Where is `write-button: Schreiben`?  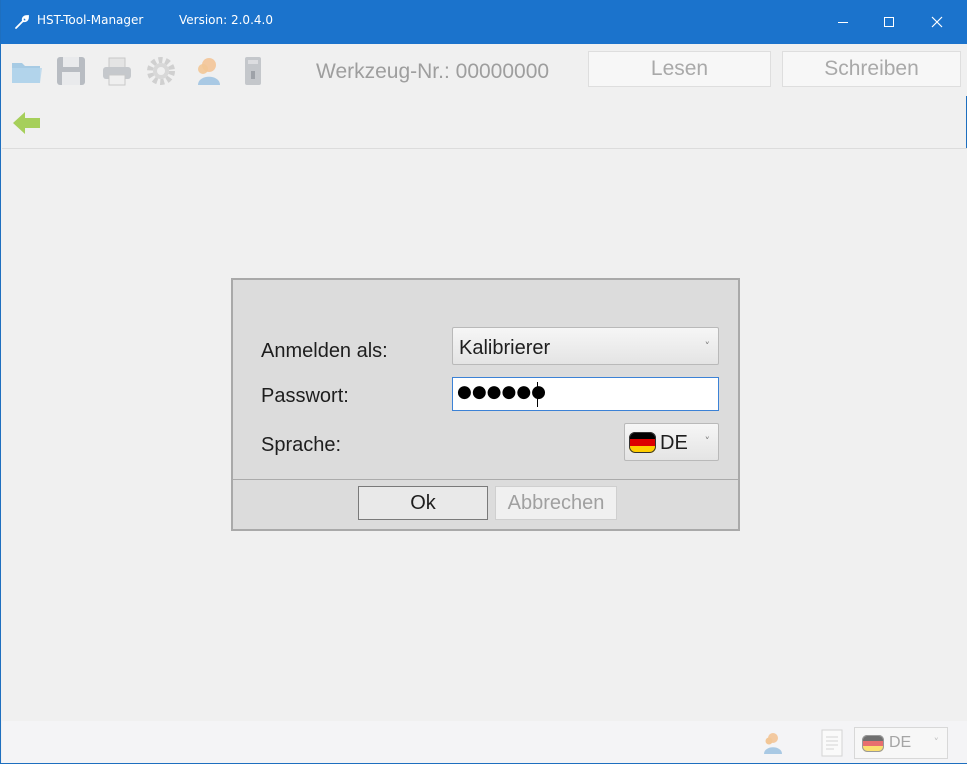
write-button: Schreiben is located at coordinates (871, 69).